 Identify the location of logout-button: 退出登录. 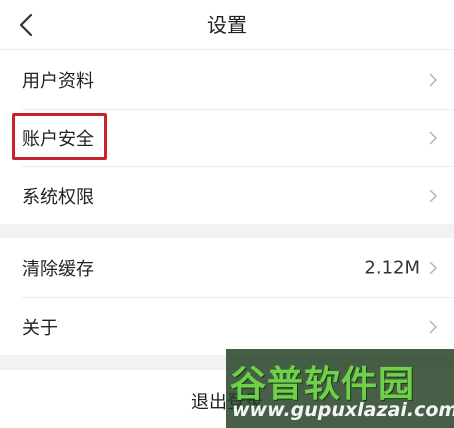
(227, 399).